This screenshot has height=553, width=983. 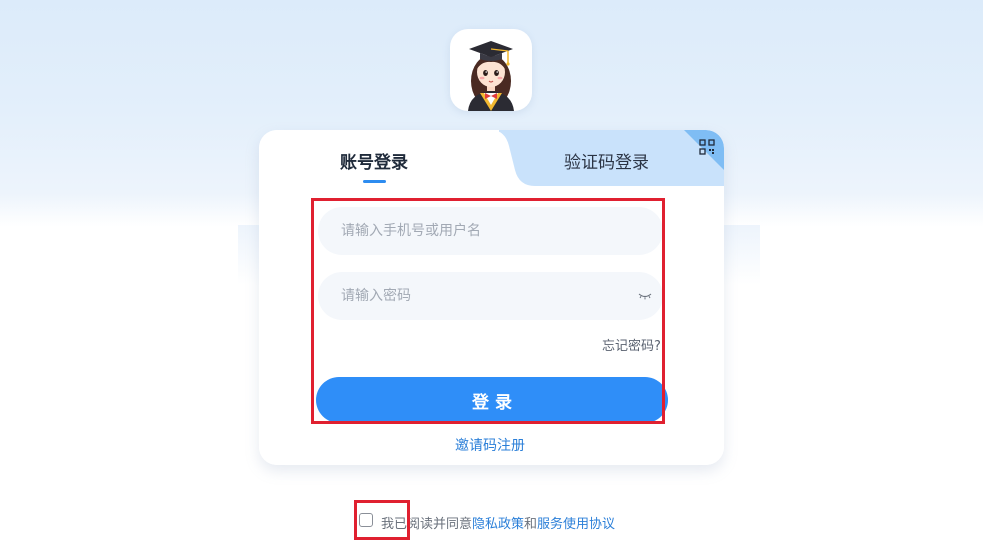 I want to click on graduate-girl-avatar-icon, so click(x=491, y=76).